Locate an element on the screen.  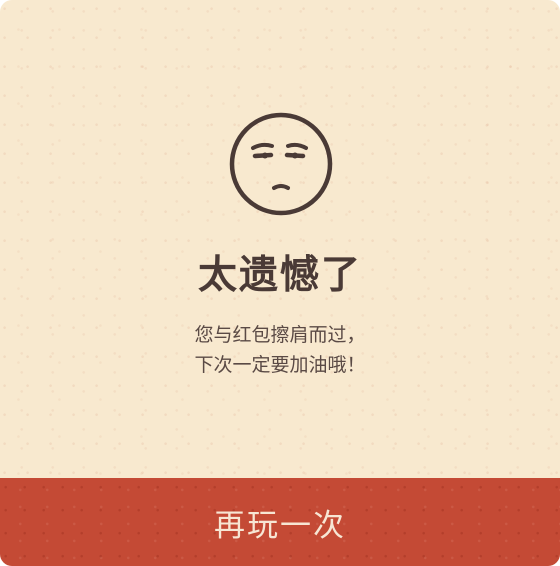
result-message: 您与红包擦肩而过， 下次一定要加油哦！ is located at coordinates (280, 350).